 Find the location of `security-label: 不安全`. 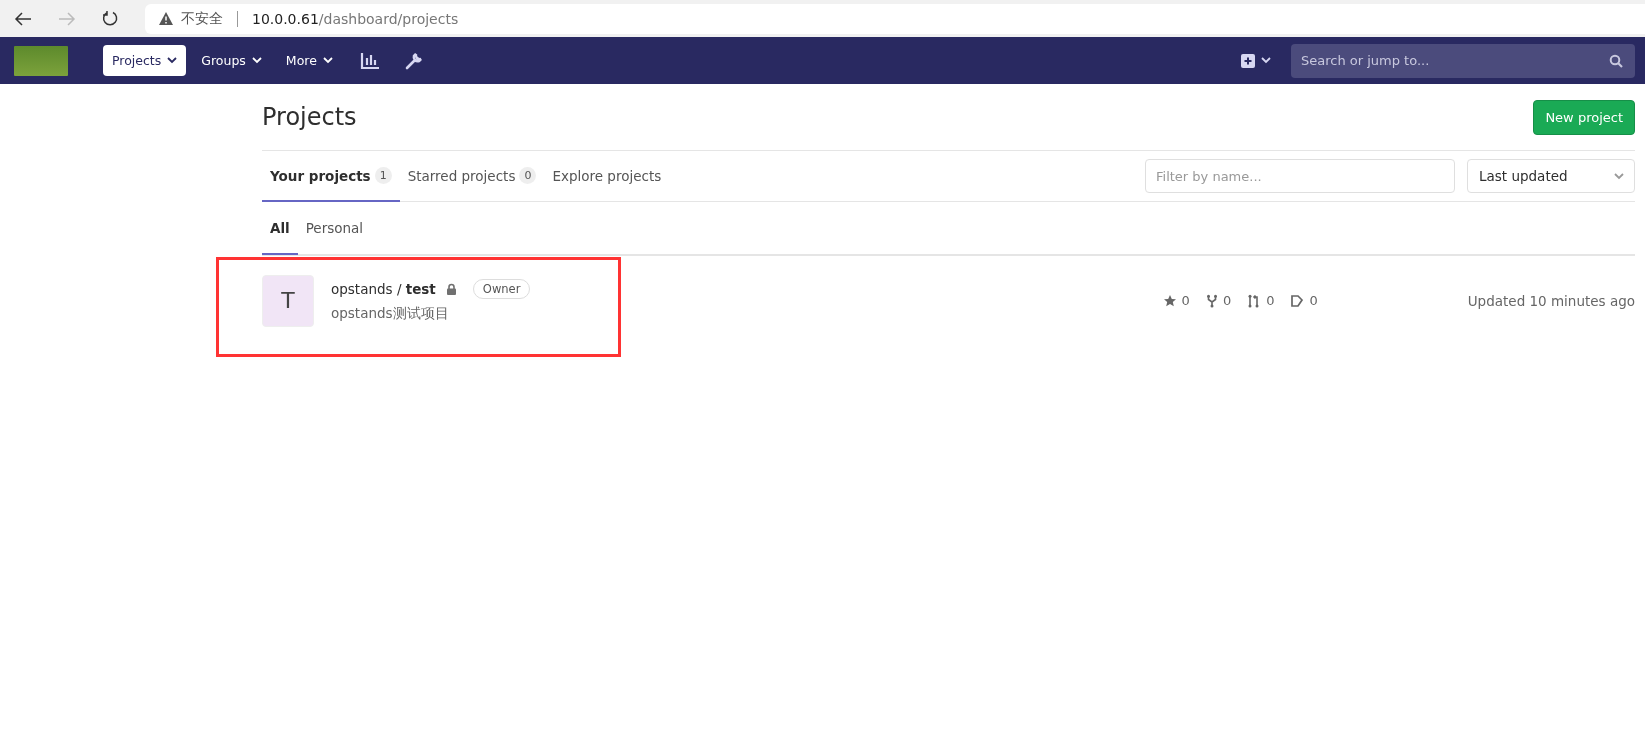

security-label: 不安全 is located at coordinates (202, 18).